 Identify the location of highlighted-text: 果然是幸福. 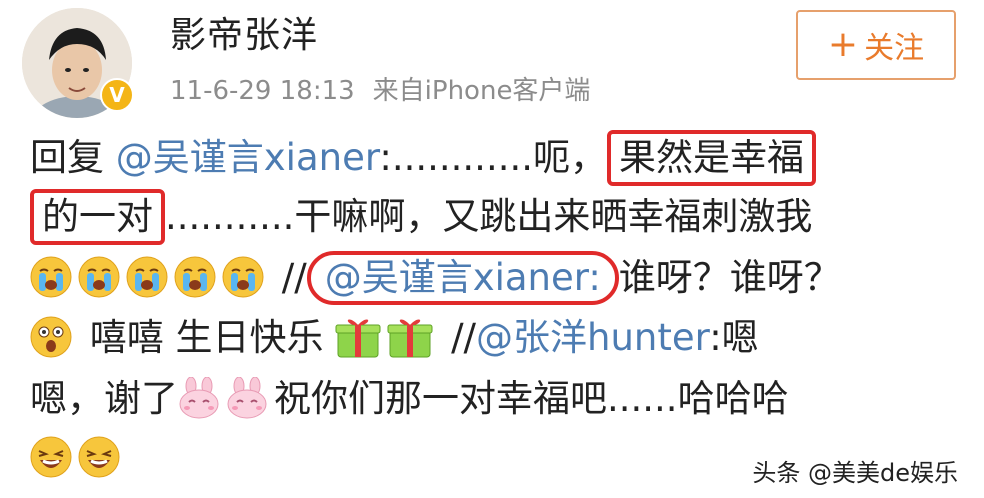
(711, 158).